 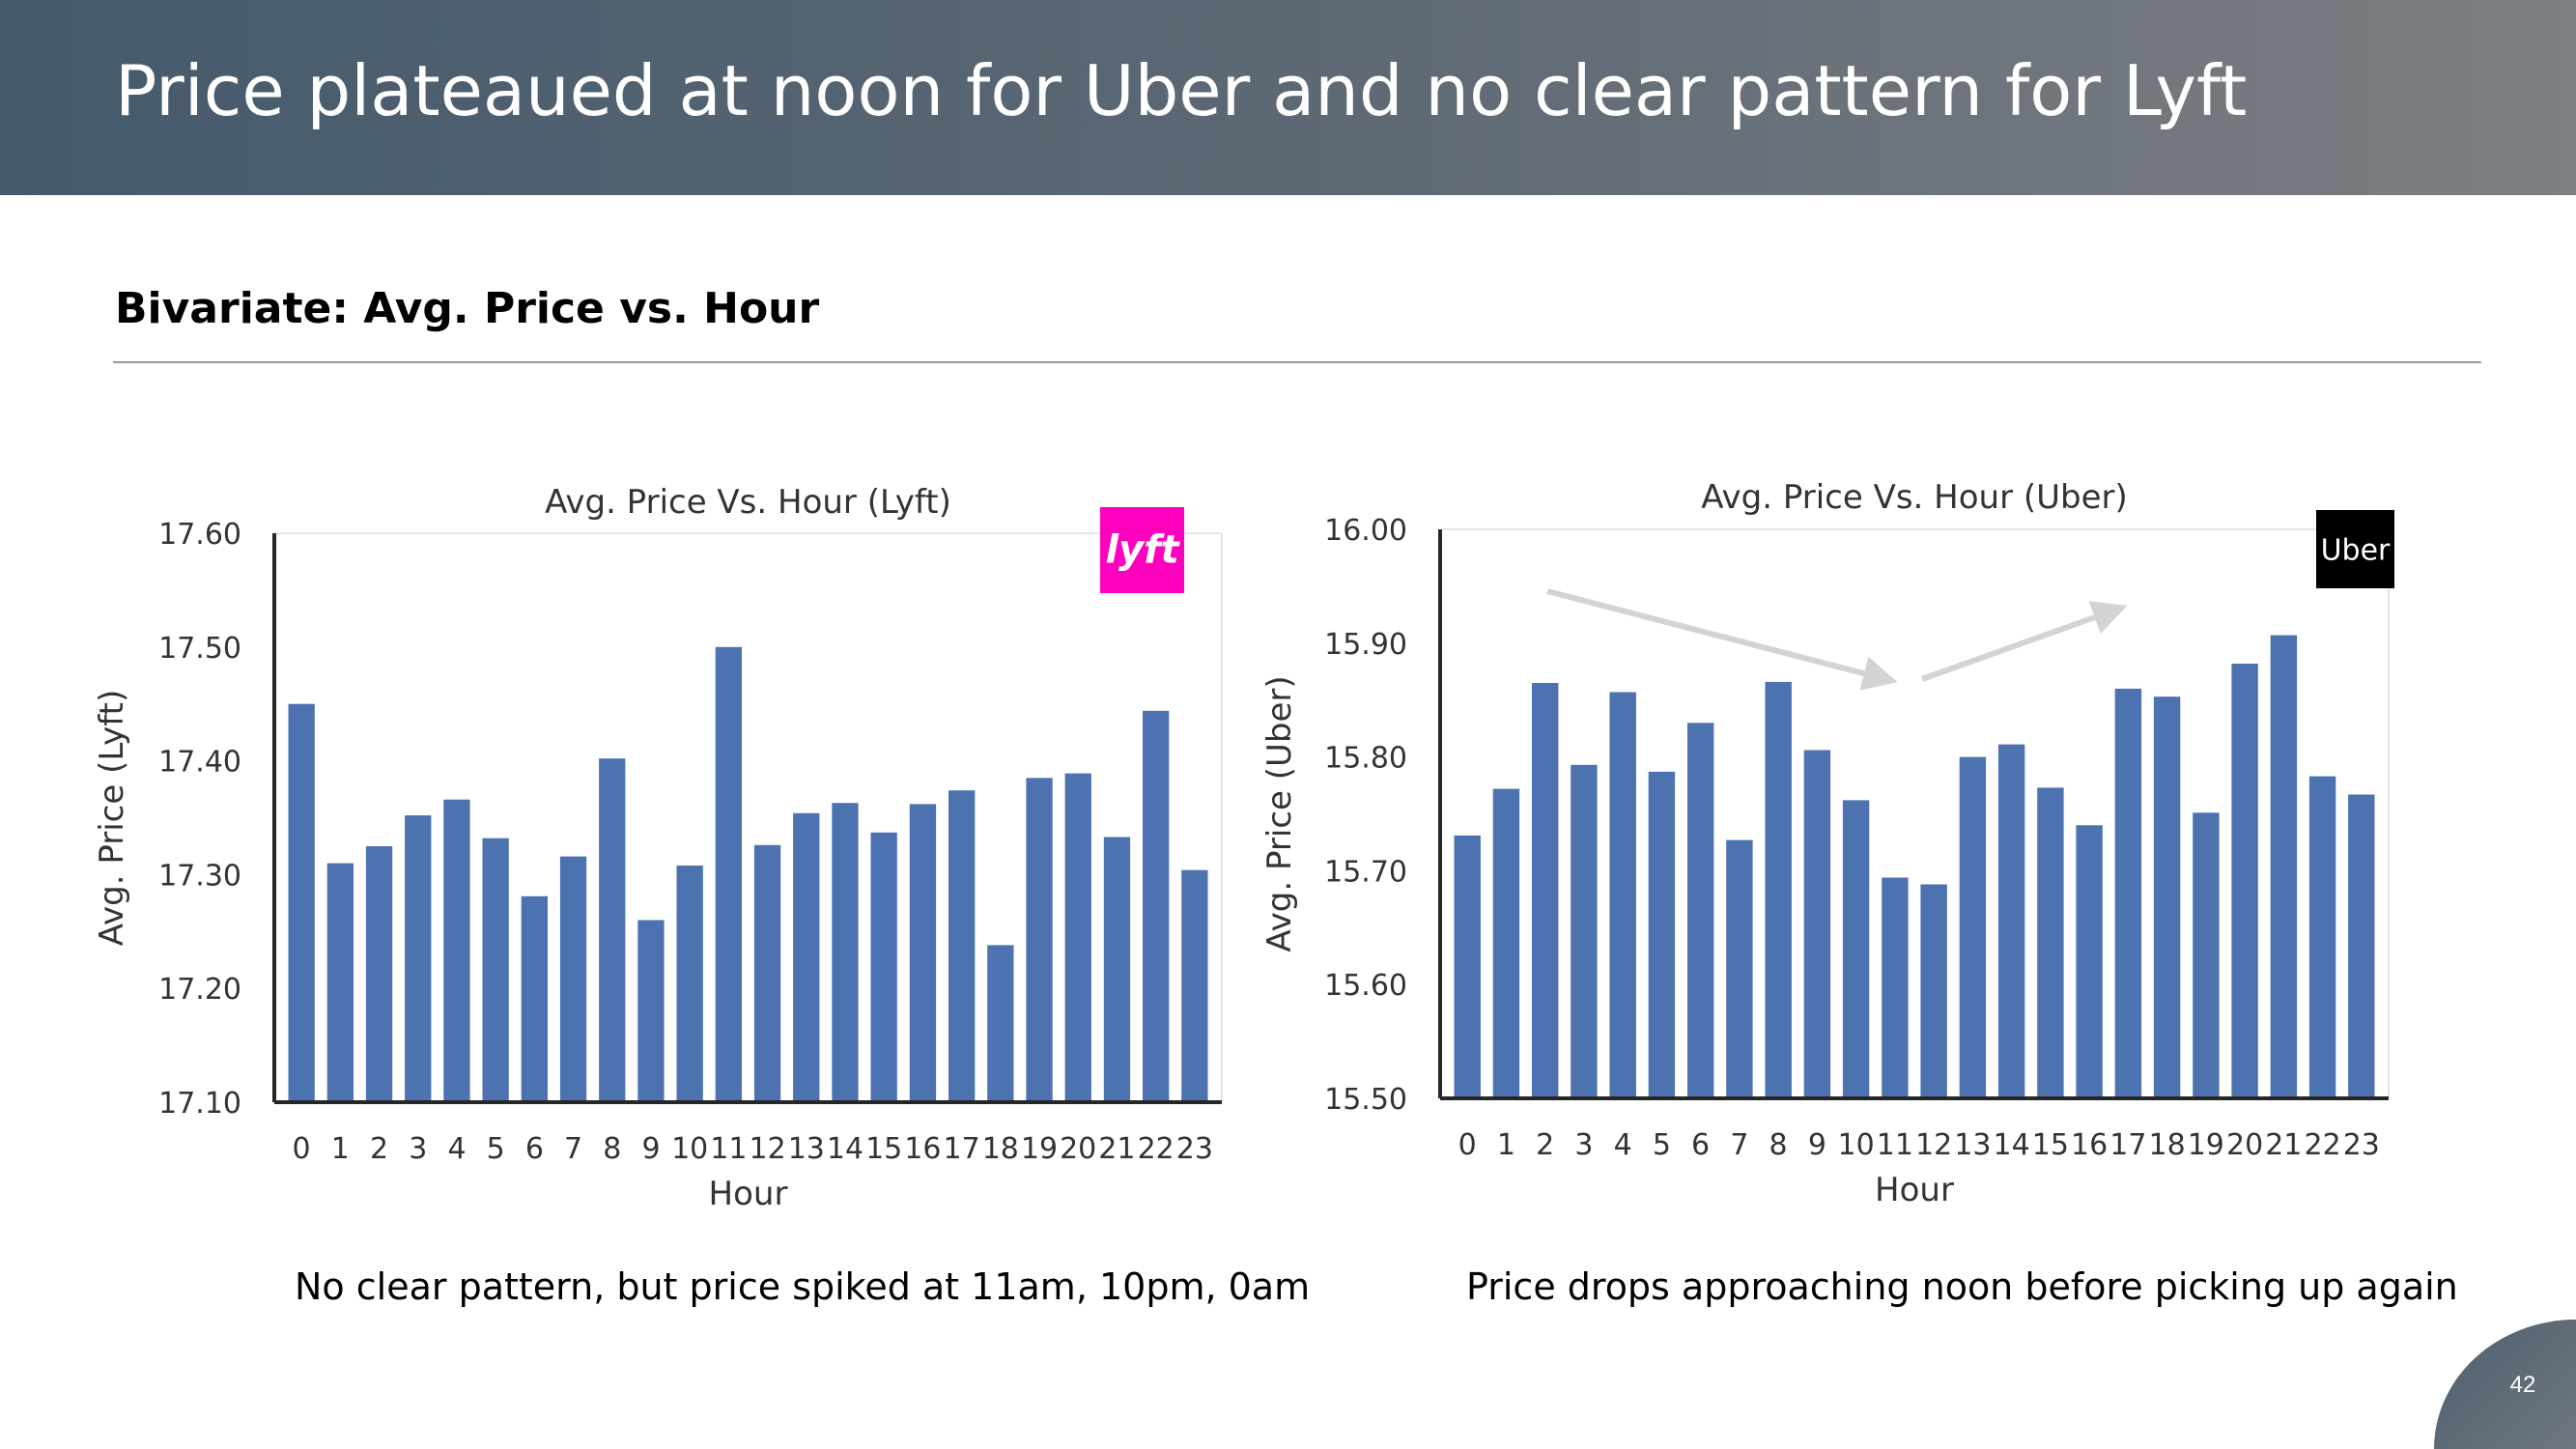 What do you see at coordinates (1623, 1145) in the screenshot?
I see `x-tick-label: 4` at bounding box center [1623, 1145].